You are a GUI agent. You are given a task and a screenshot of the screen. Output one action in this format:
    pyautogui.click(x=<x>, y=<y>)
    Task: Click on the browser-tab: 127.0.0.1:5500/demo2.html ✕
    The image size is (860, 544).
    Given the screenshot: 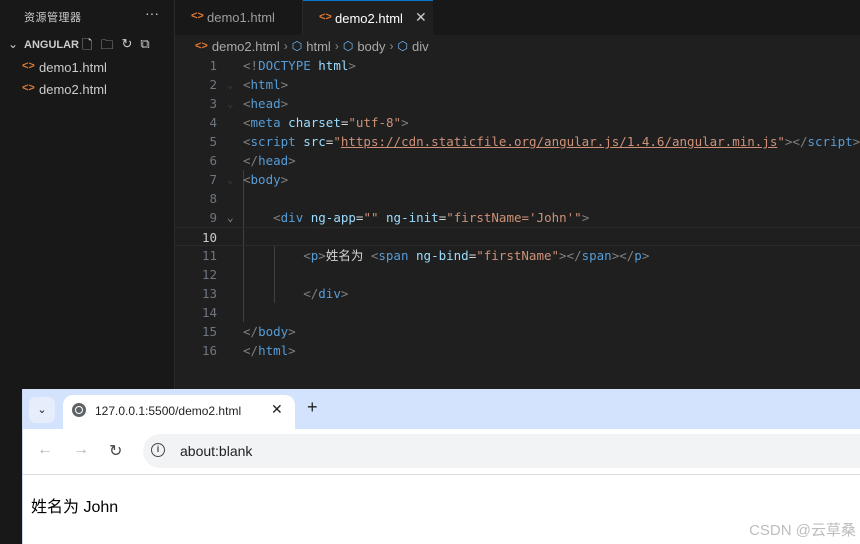 What is the action you would take?
    pyautogui.click(x=179, y=412)
    